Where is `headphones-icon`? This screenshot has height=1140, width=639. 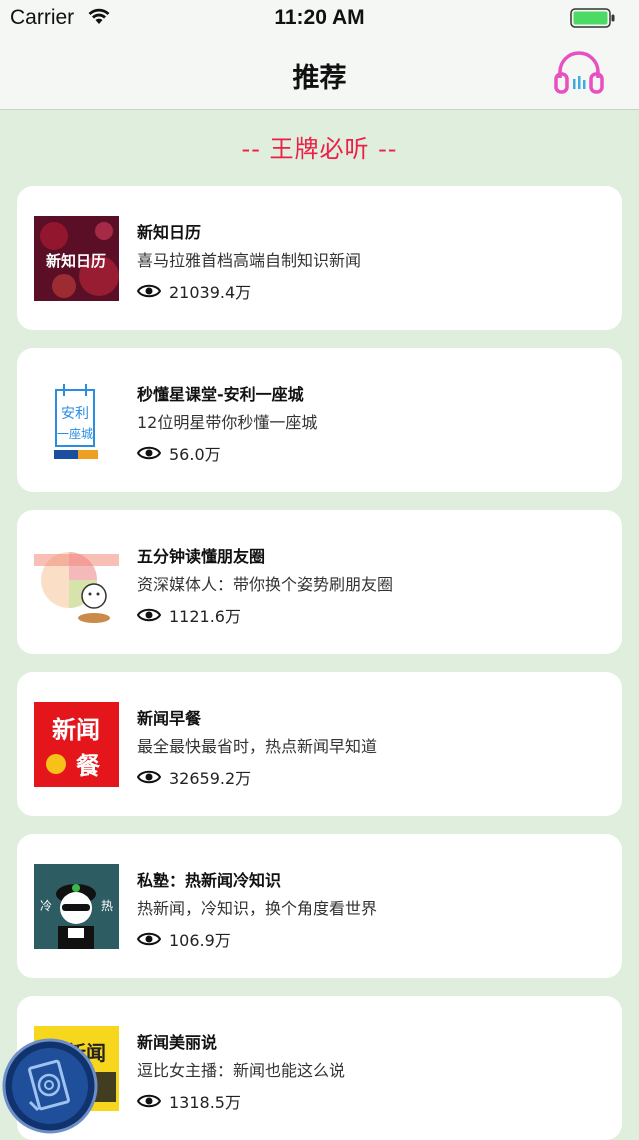 headphones-icon is located at coordinates (579, 74).